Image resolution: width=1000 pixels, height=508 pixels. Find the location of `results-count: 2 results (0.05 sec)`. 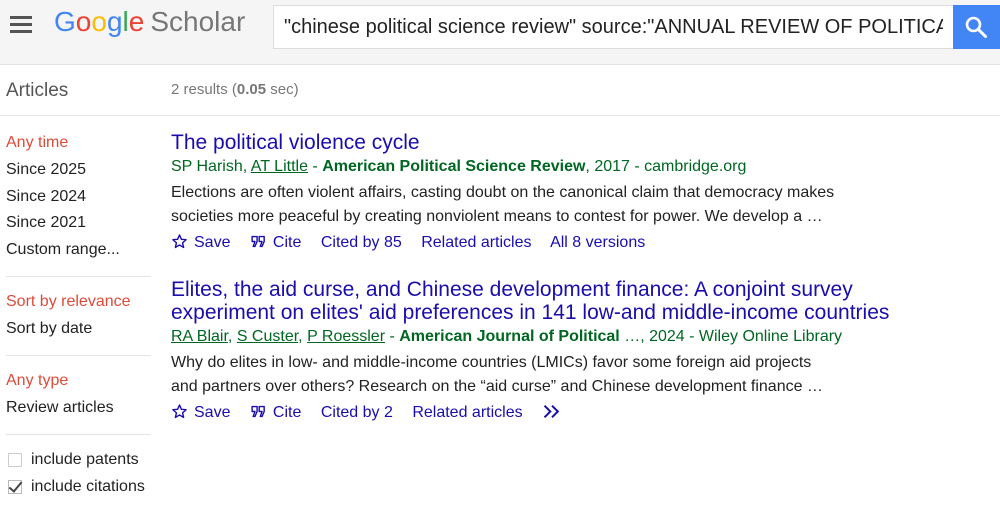

results-count: 2 results (0.05 sec) is located at coordinates (235, 89).